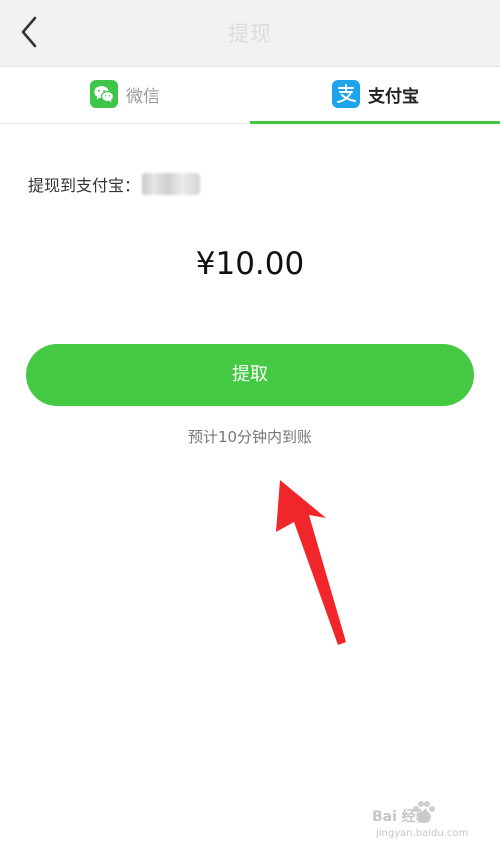  What do you see at coordinates (125, 95) in the screenshot?
I see `tab-wechat: 微信` at bounding box center [125, 95].